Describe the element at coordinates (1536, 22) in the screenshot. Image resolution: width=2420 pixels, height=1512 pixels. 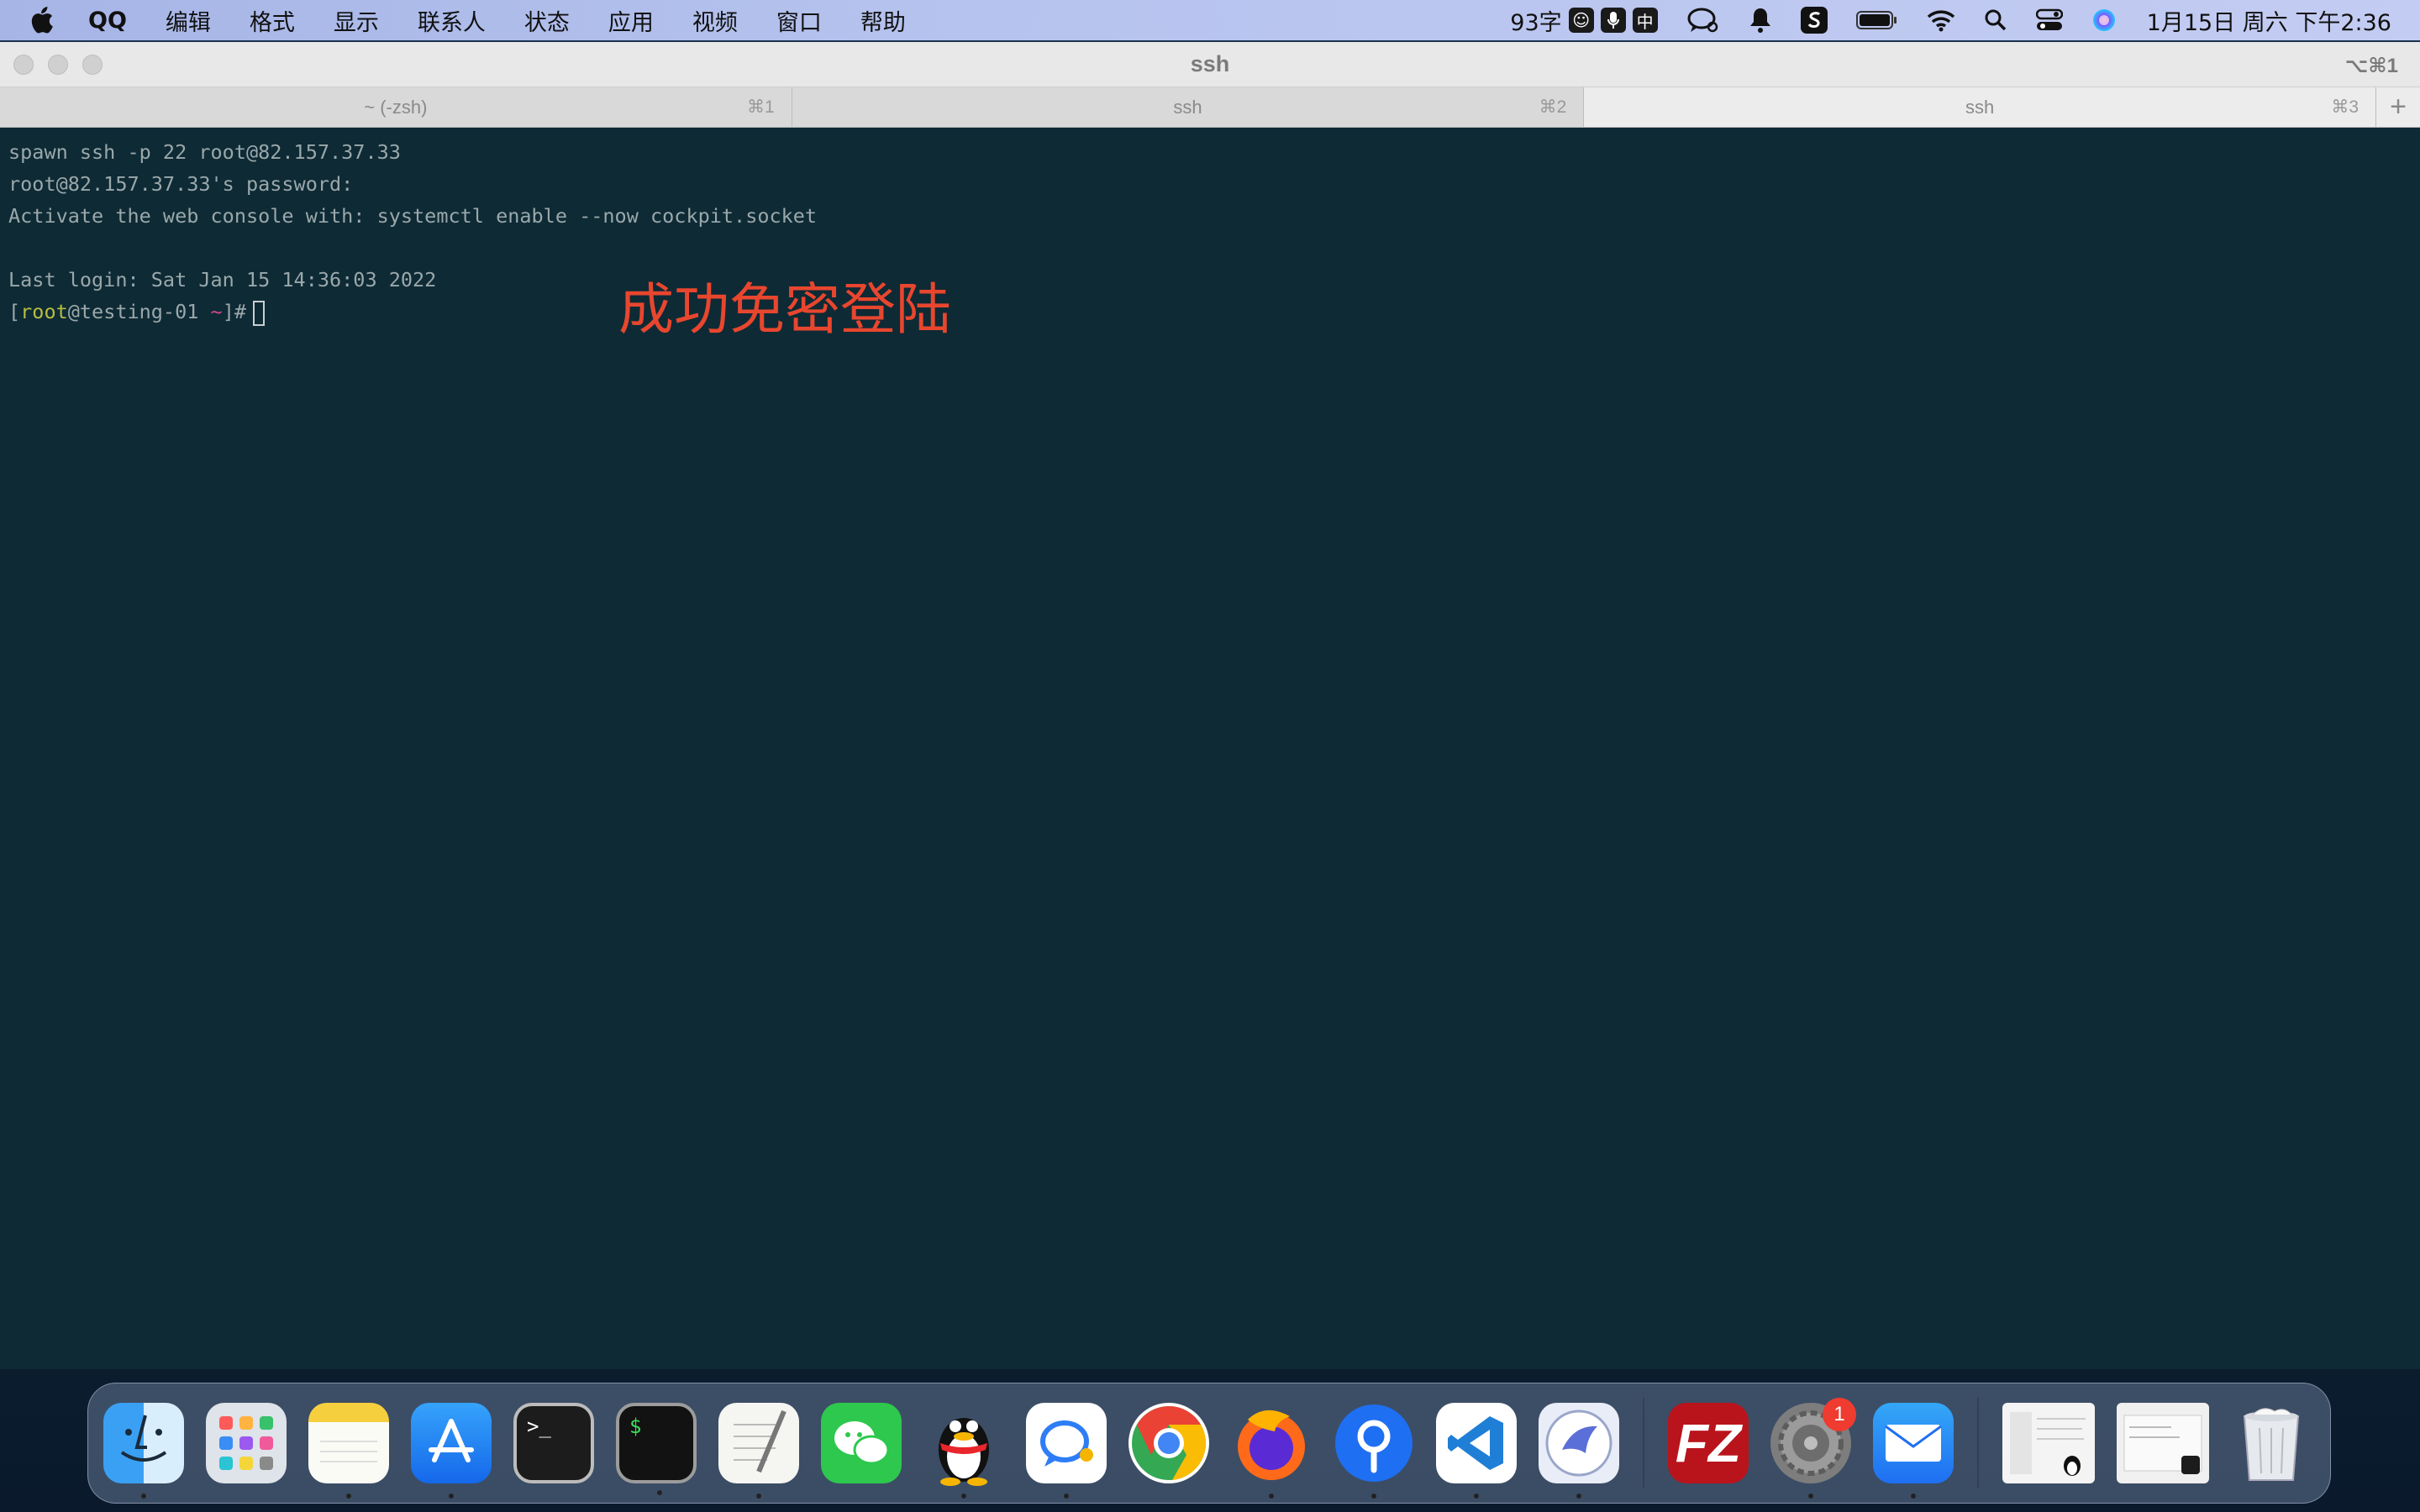
I see `word-count: 93字` at that location.